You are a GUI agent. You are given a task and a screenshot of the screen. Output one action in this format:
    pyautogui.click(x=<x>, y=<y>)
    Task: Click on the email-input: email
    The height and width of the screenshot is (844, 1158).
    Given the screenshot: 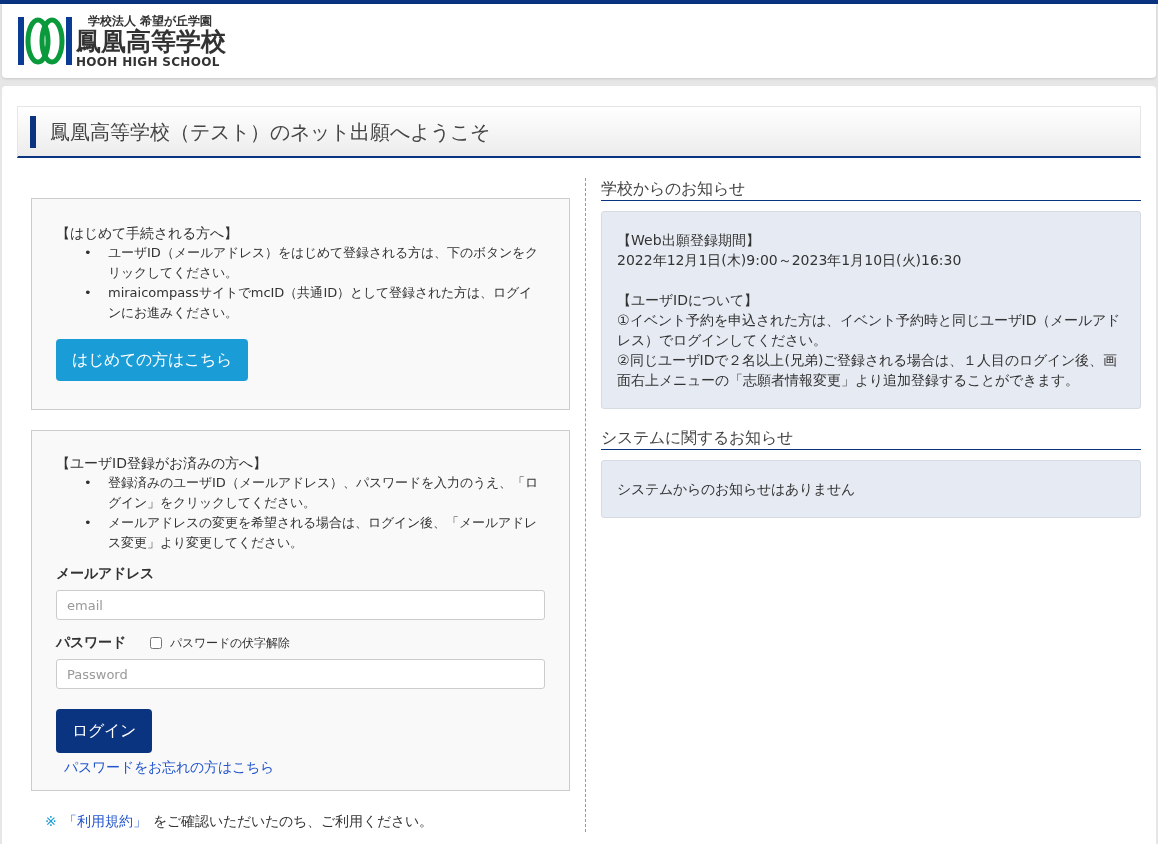 What is the action you would take?
    pyautogui.click(x=300, y=605)
    